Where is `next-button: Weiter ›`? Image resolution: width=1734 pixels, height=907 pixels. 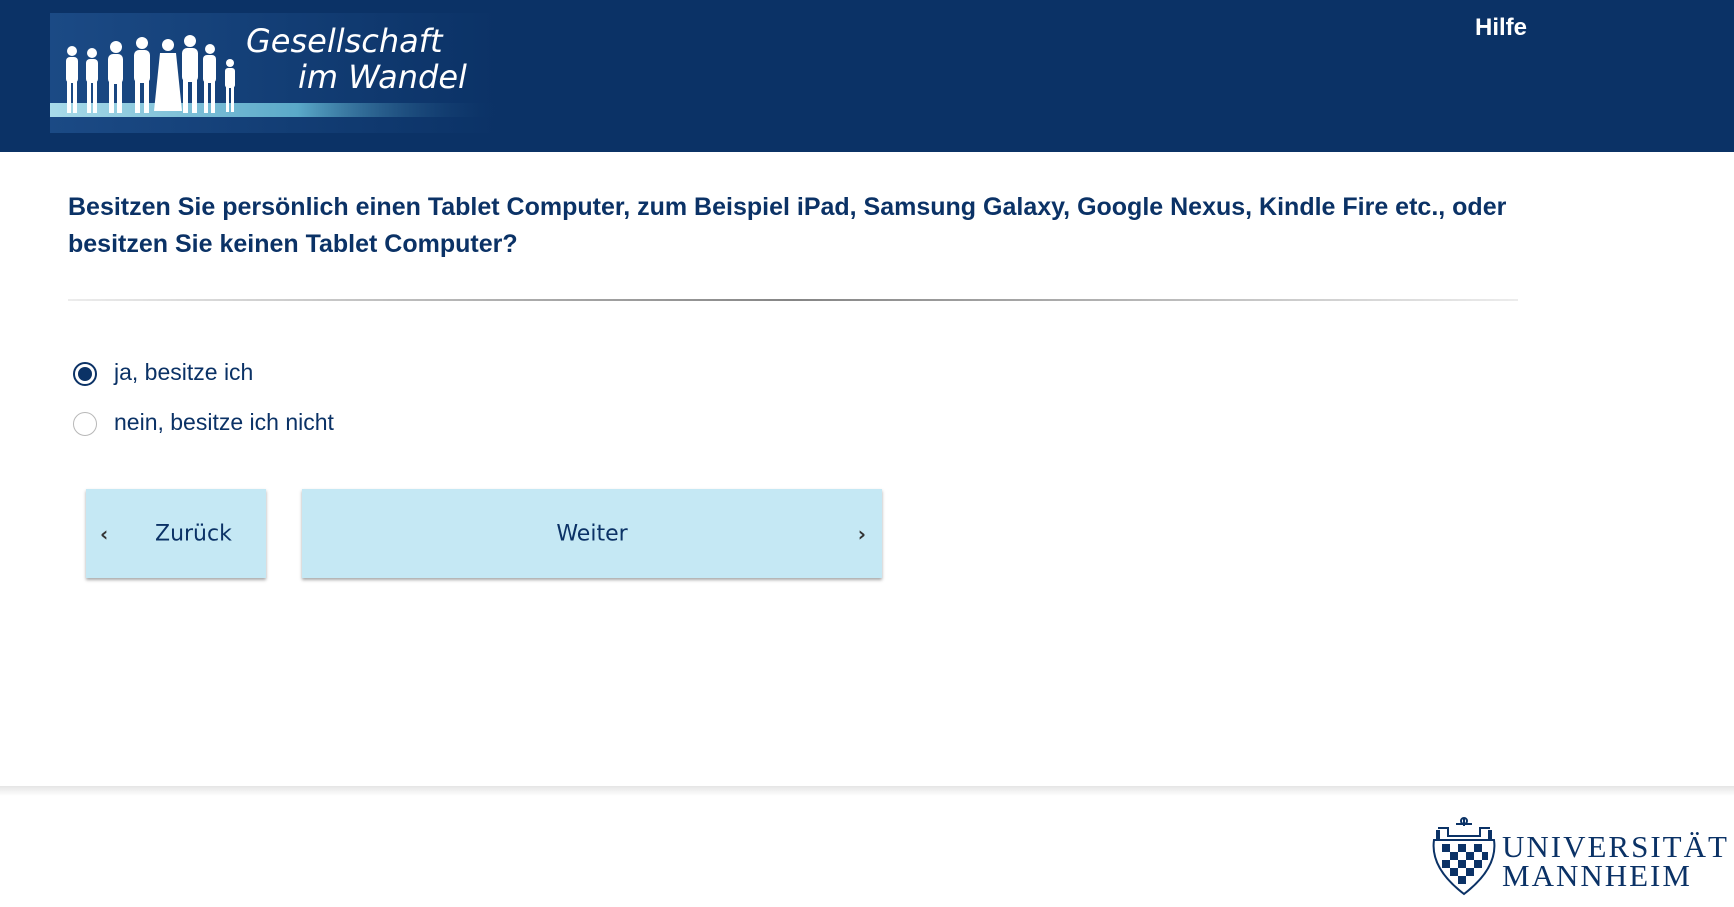
next-button: Weiter › is located at coordinates (592, 533).